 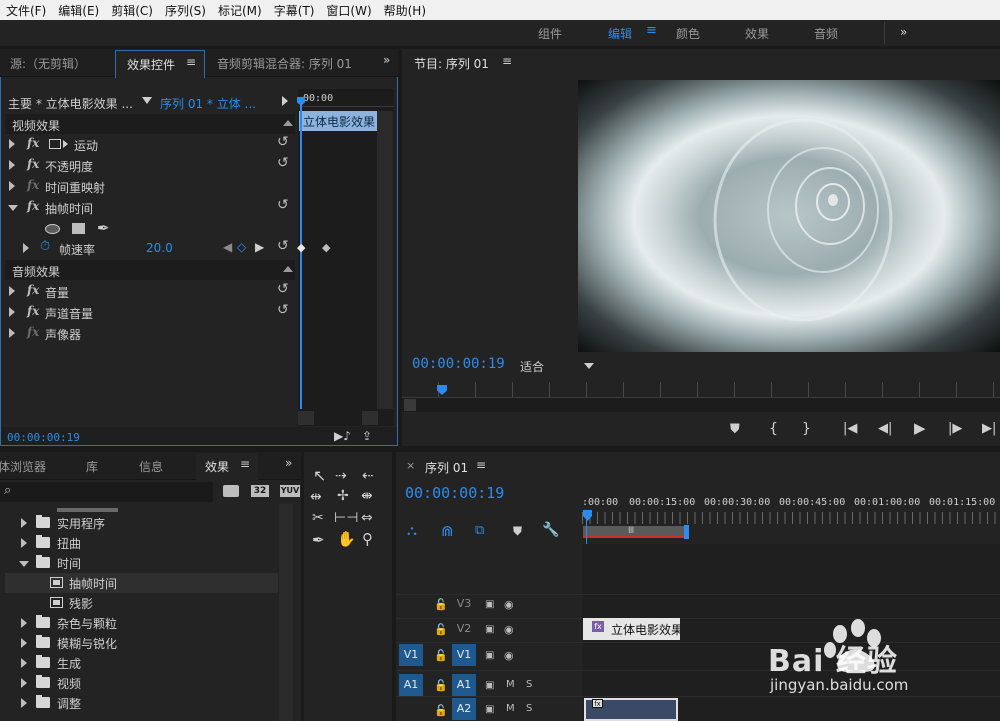 I want to click on menu-window: 窗口(W), so click(x=348, y=10).